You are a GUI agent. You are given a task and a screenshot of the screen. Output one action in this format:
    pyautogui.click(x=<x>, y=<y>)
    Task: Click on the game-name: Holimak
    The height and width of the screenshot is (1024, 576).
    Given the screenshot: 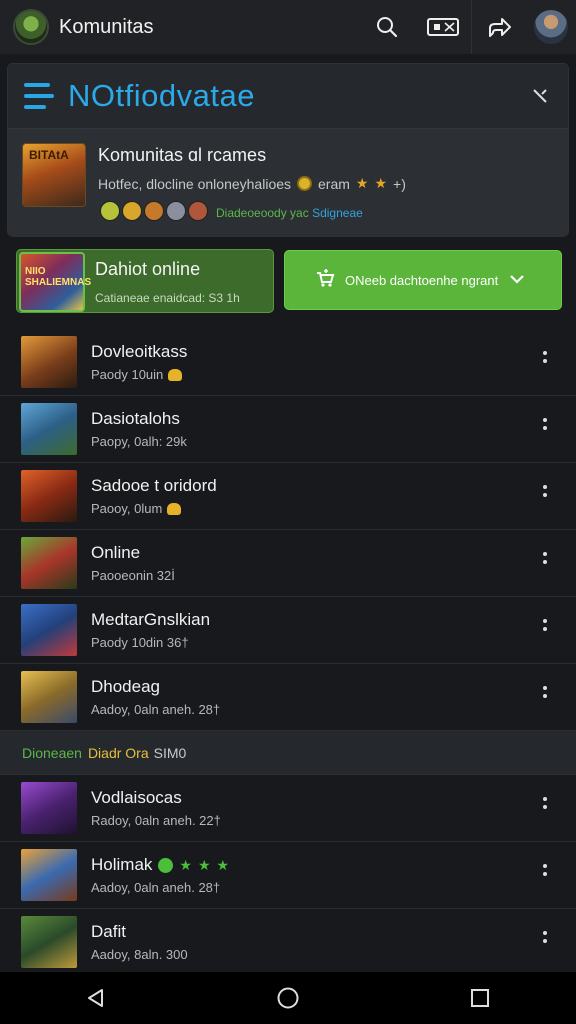 What is the action you would take?
    pyautogui.click(x=122, y=864)
    